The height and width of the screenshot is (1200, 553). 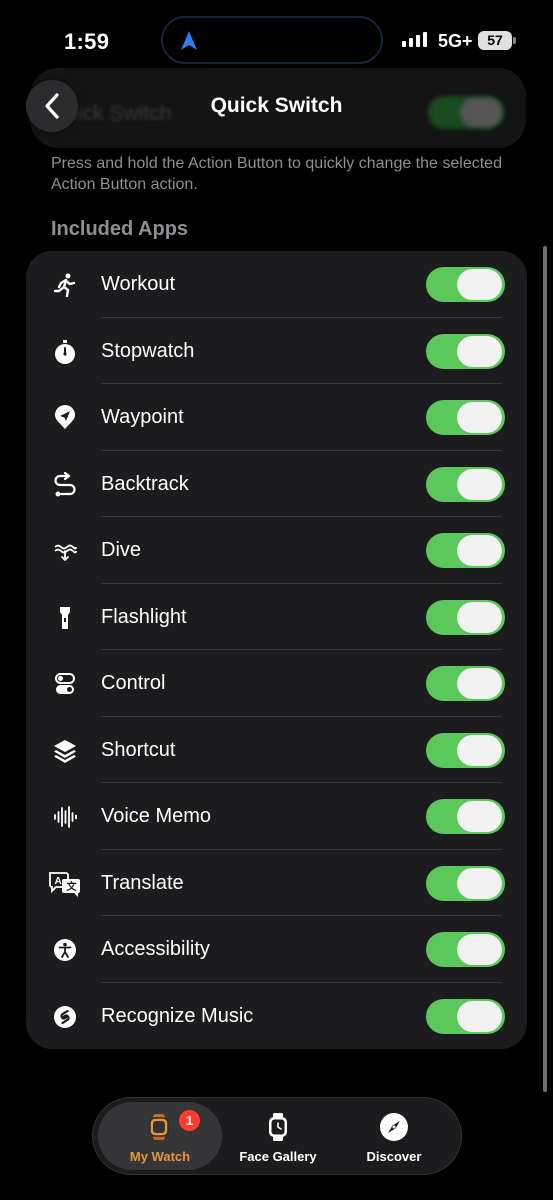 What do you see at coordinates (138, 749) in the screenshot?
I see `list-item-label: Shortcut` at bounding box center [138, 749].